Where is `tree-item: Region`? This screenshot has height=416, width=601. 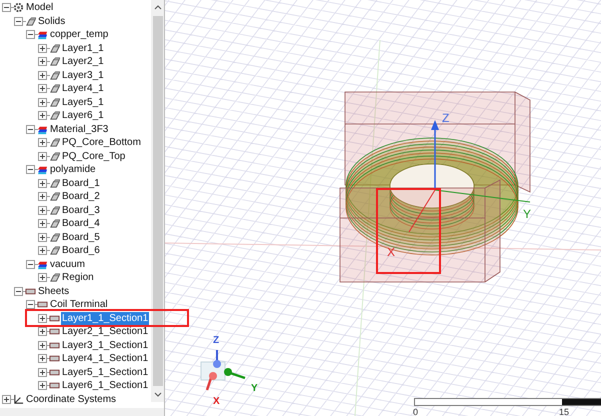
tree-item: Region is located at coordinates (78, 277).